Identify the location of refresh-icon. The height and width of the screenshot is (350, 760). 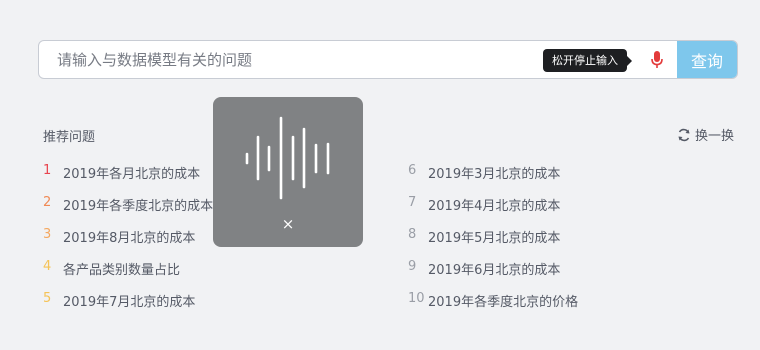
(684, 134).